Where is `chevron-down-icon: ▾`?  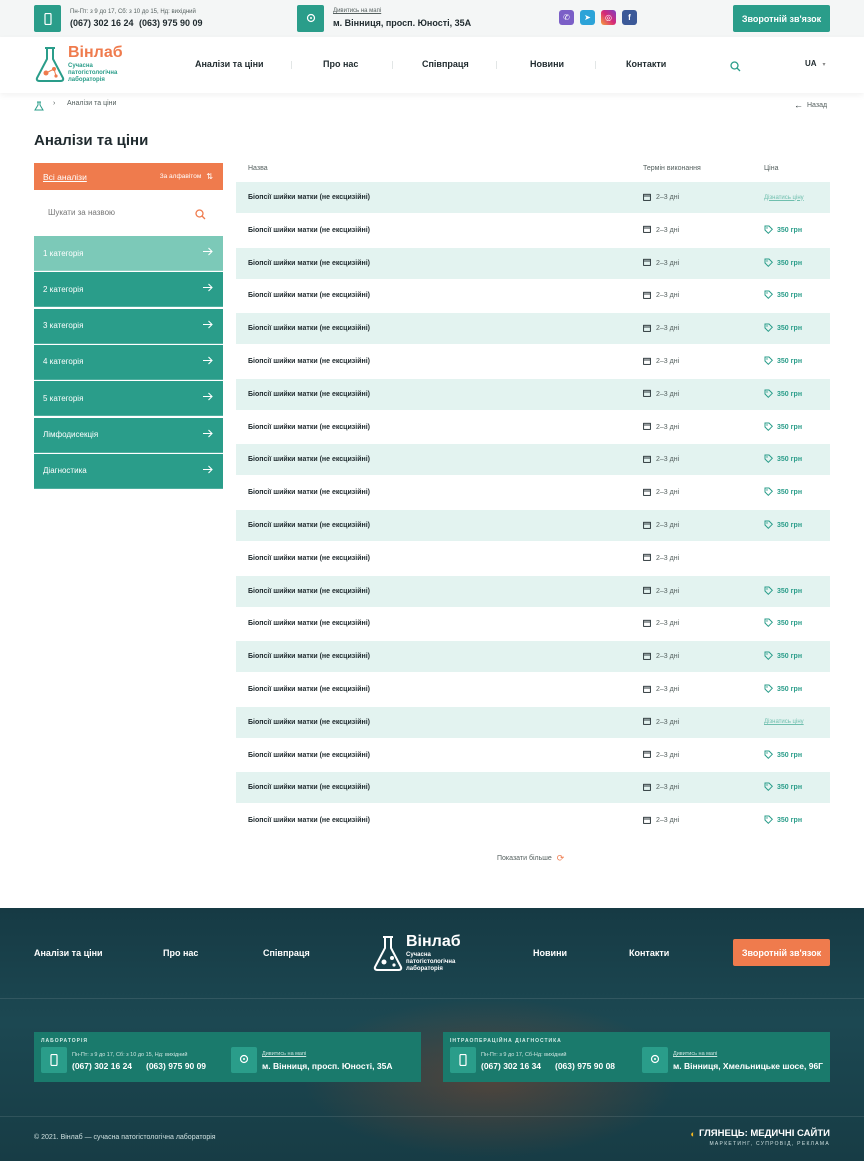 chevron-down-icon: ▾ is located at coordinates (824, 65).